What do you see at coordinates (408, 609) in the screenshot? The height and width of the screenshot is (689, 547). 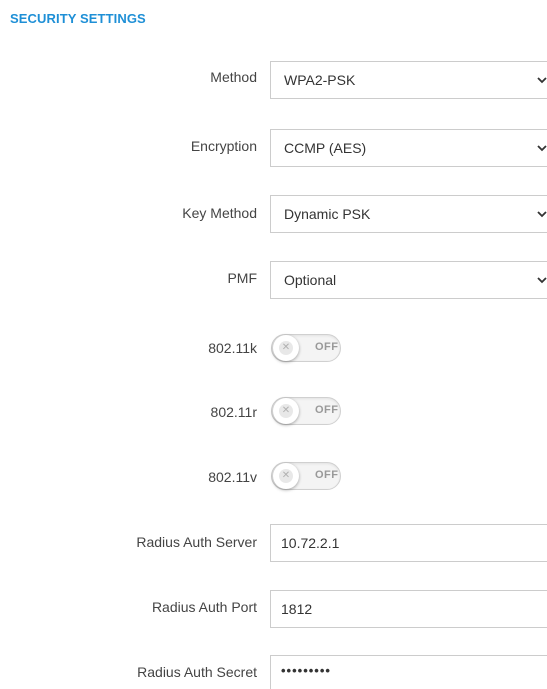 I see `radius-auth-port-input: 1812` at bounding box center [408, 609].